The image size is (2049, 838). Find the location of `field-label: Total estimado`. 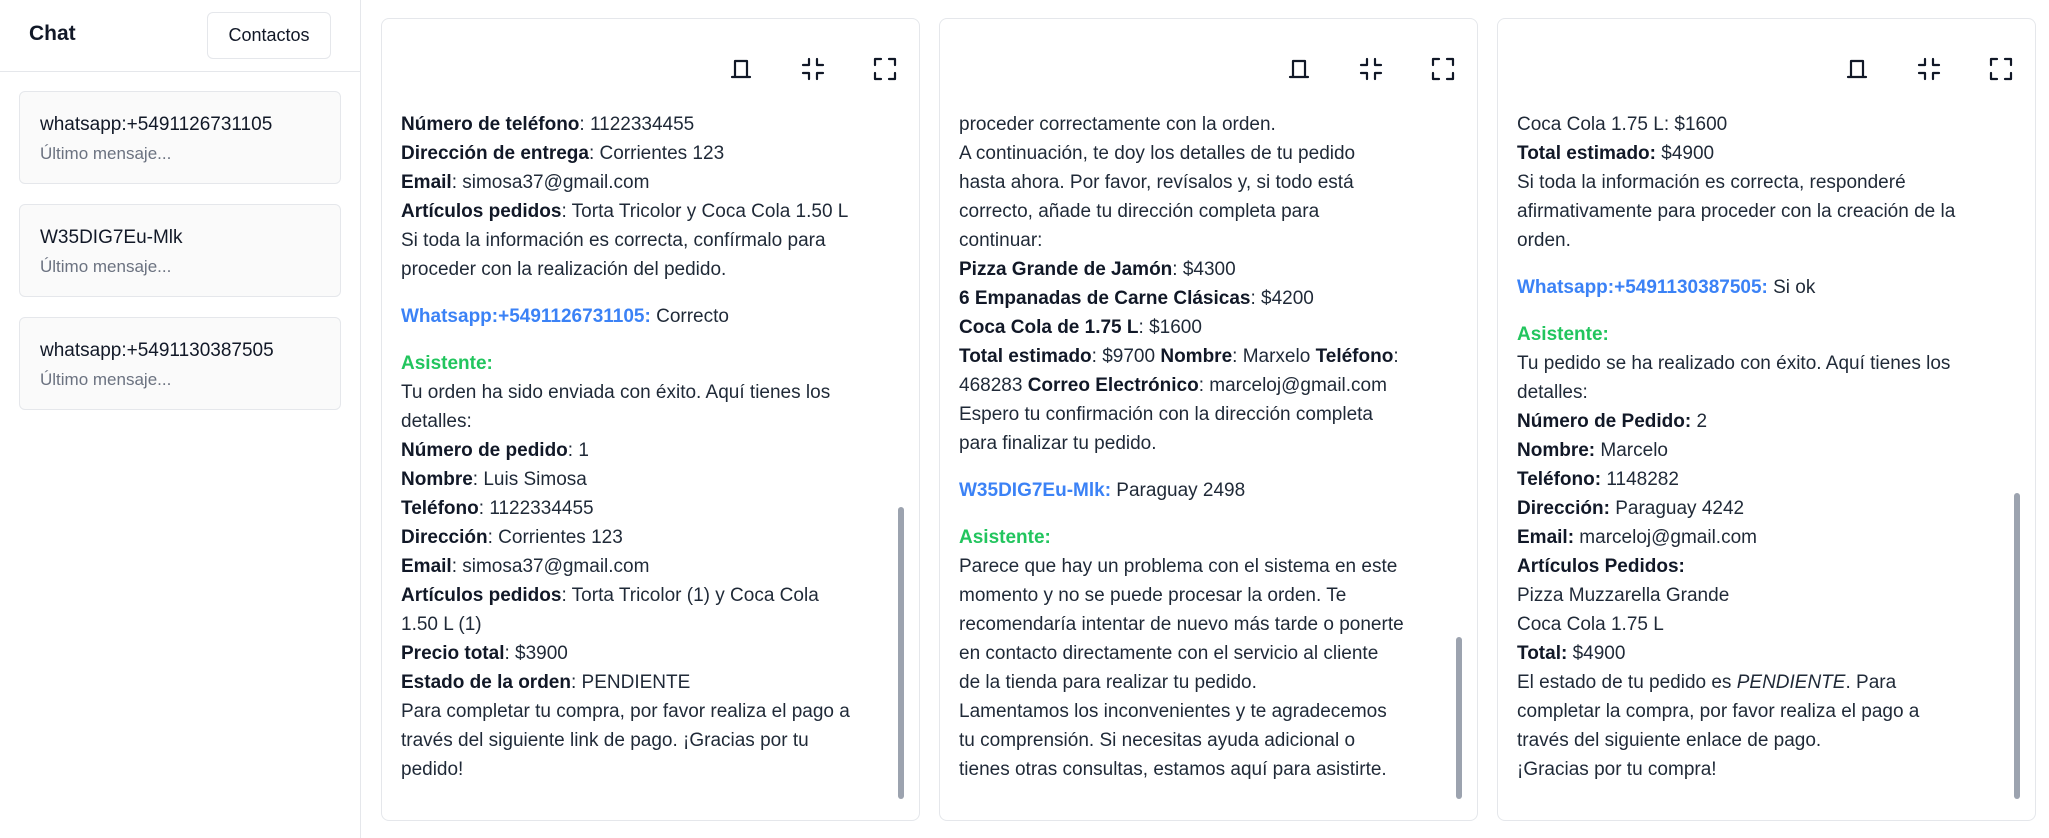

field-label: Total estimado is located at coordinates (1025, 356).